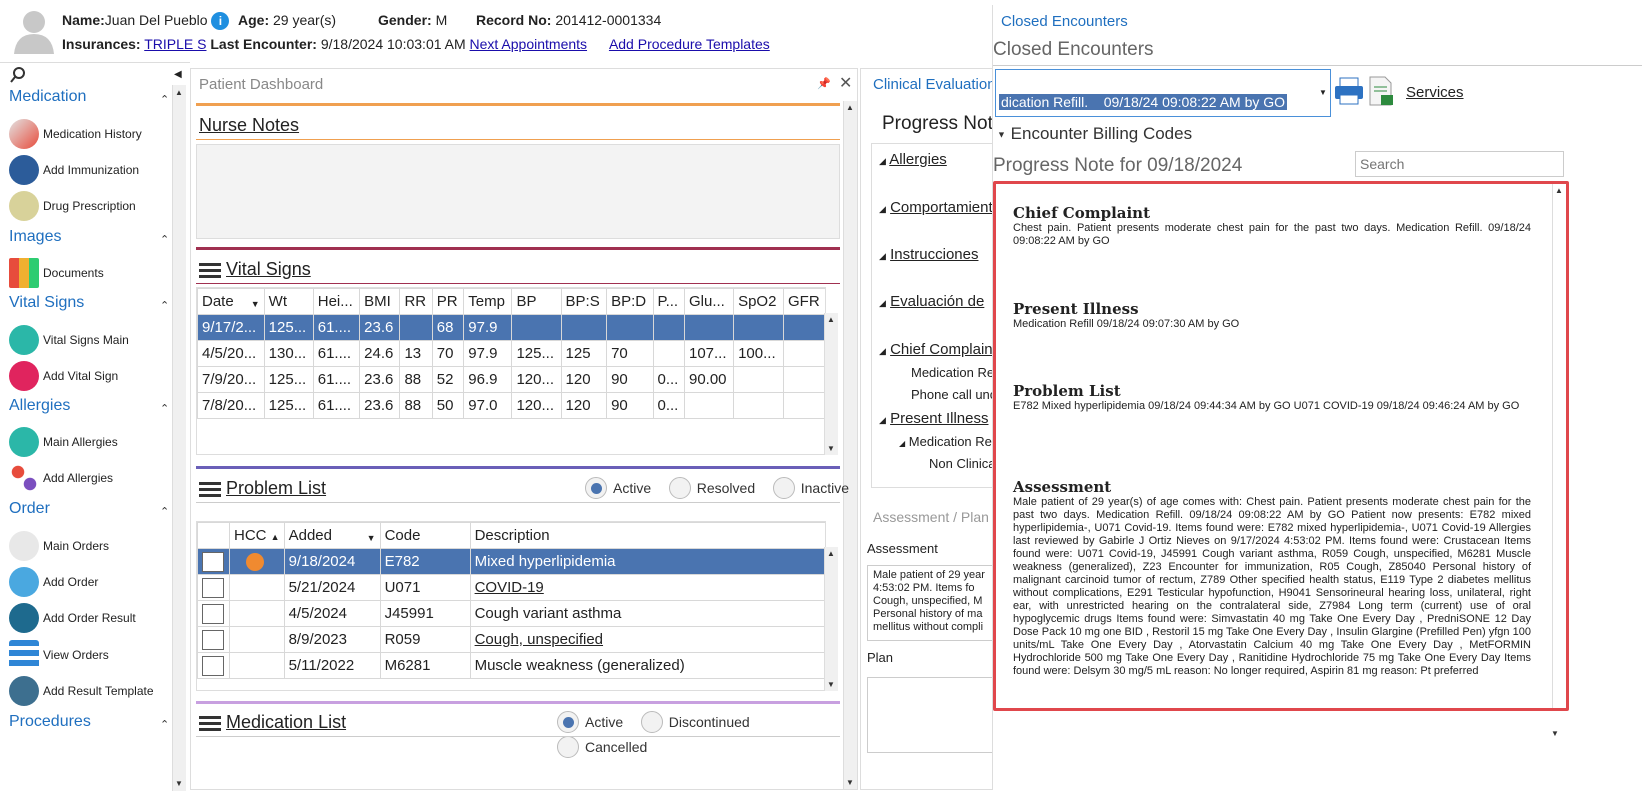  Describe the element at coordinates (529, 44) in the screenshot. I see `next-appointments-link: Next Appointments` at that location.